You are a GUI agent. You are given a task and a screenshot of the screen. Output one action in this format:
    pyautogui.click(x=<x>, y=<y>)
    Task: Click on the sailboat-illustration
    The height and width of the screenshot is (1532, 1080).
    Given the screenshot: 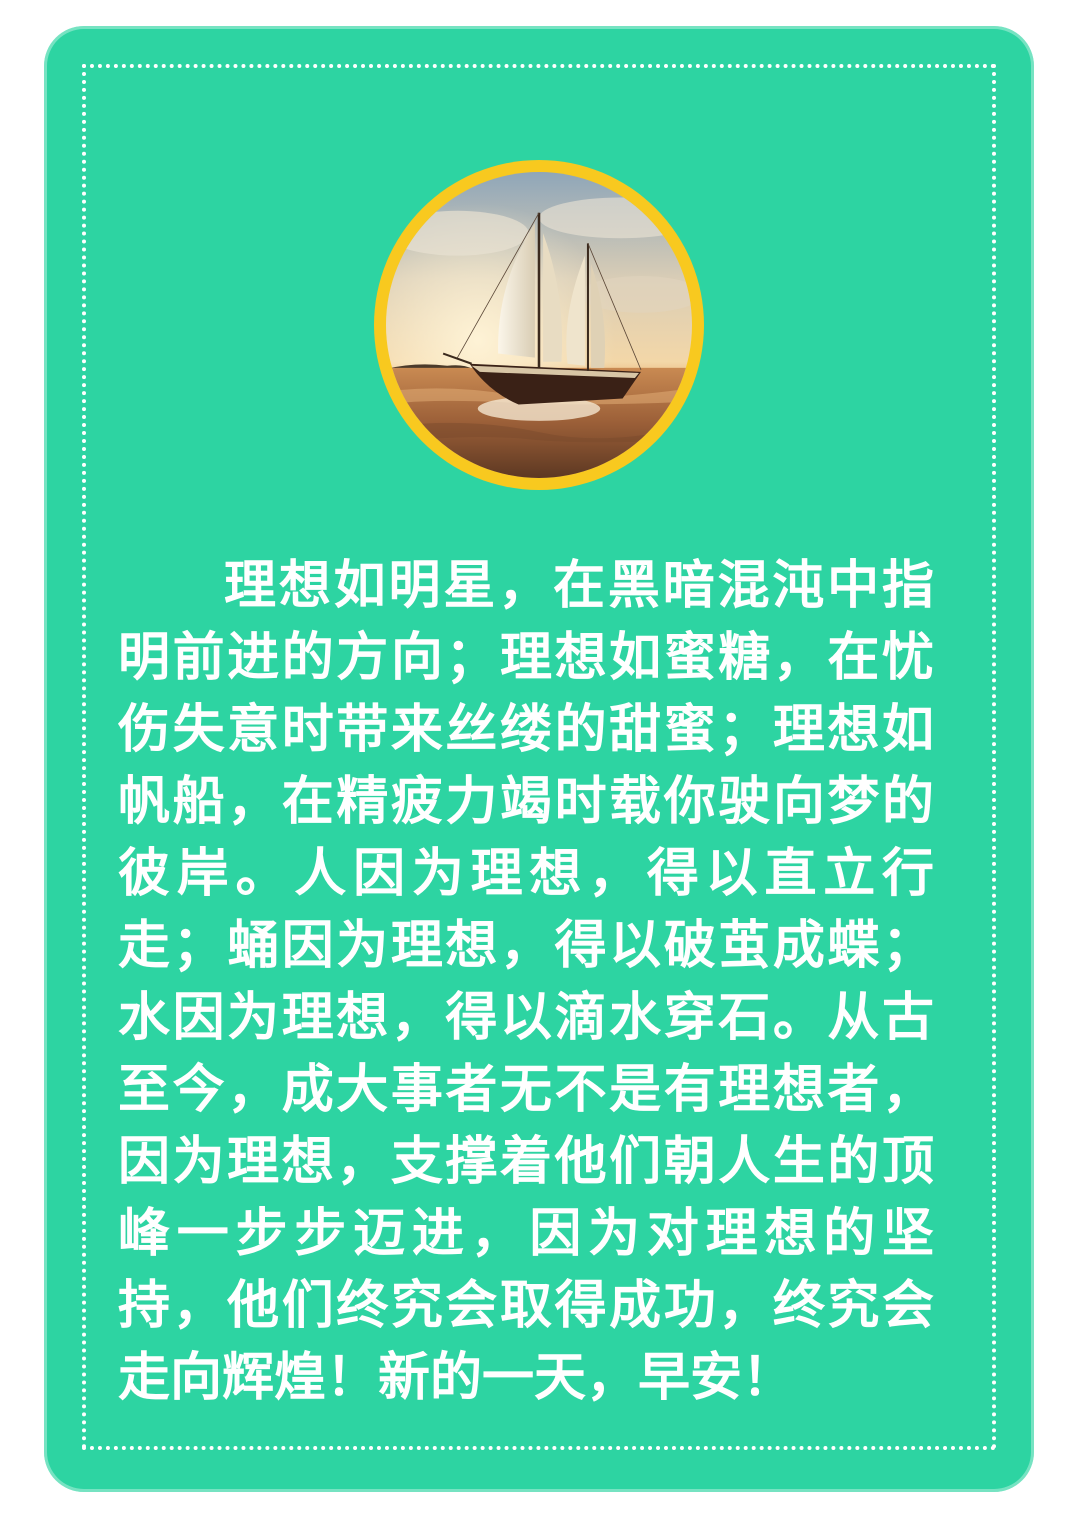 What is the action you would take?
    pyautogui.click(x=539, y=325)
    